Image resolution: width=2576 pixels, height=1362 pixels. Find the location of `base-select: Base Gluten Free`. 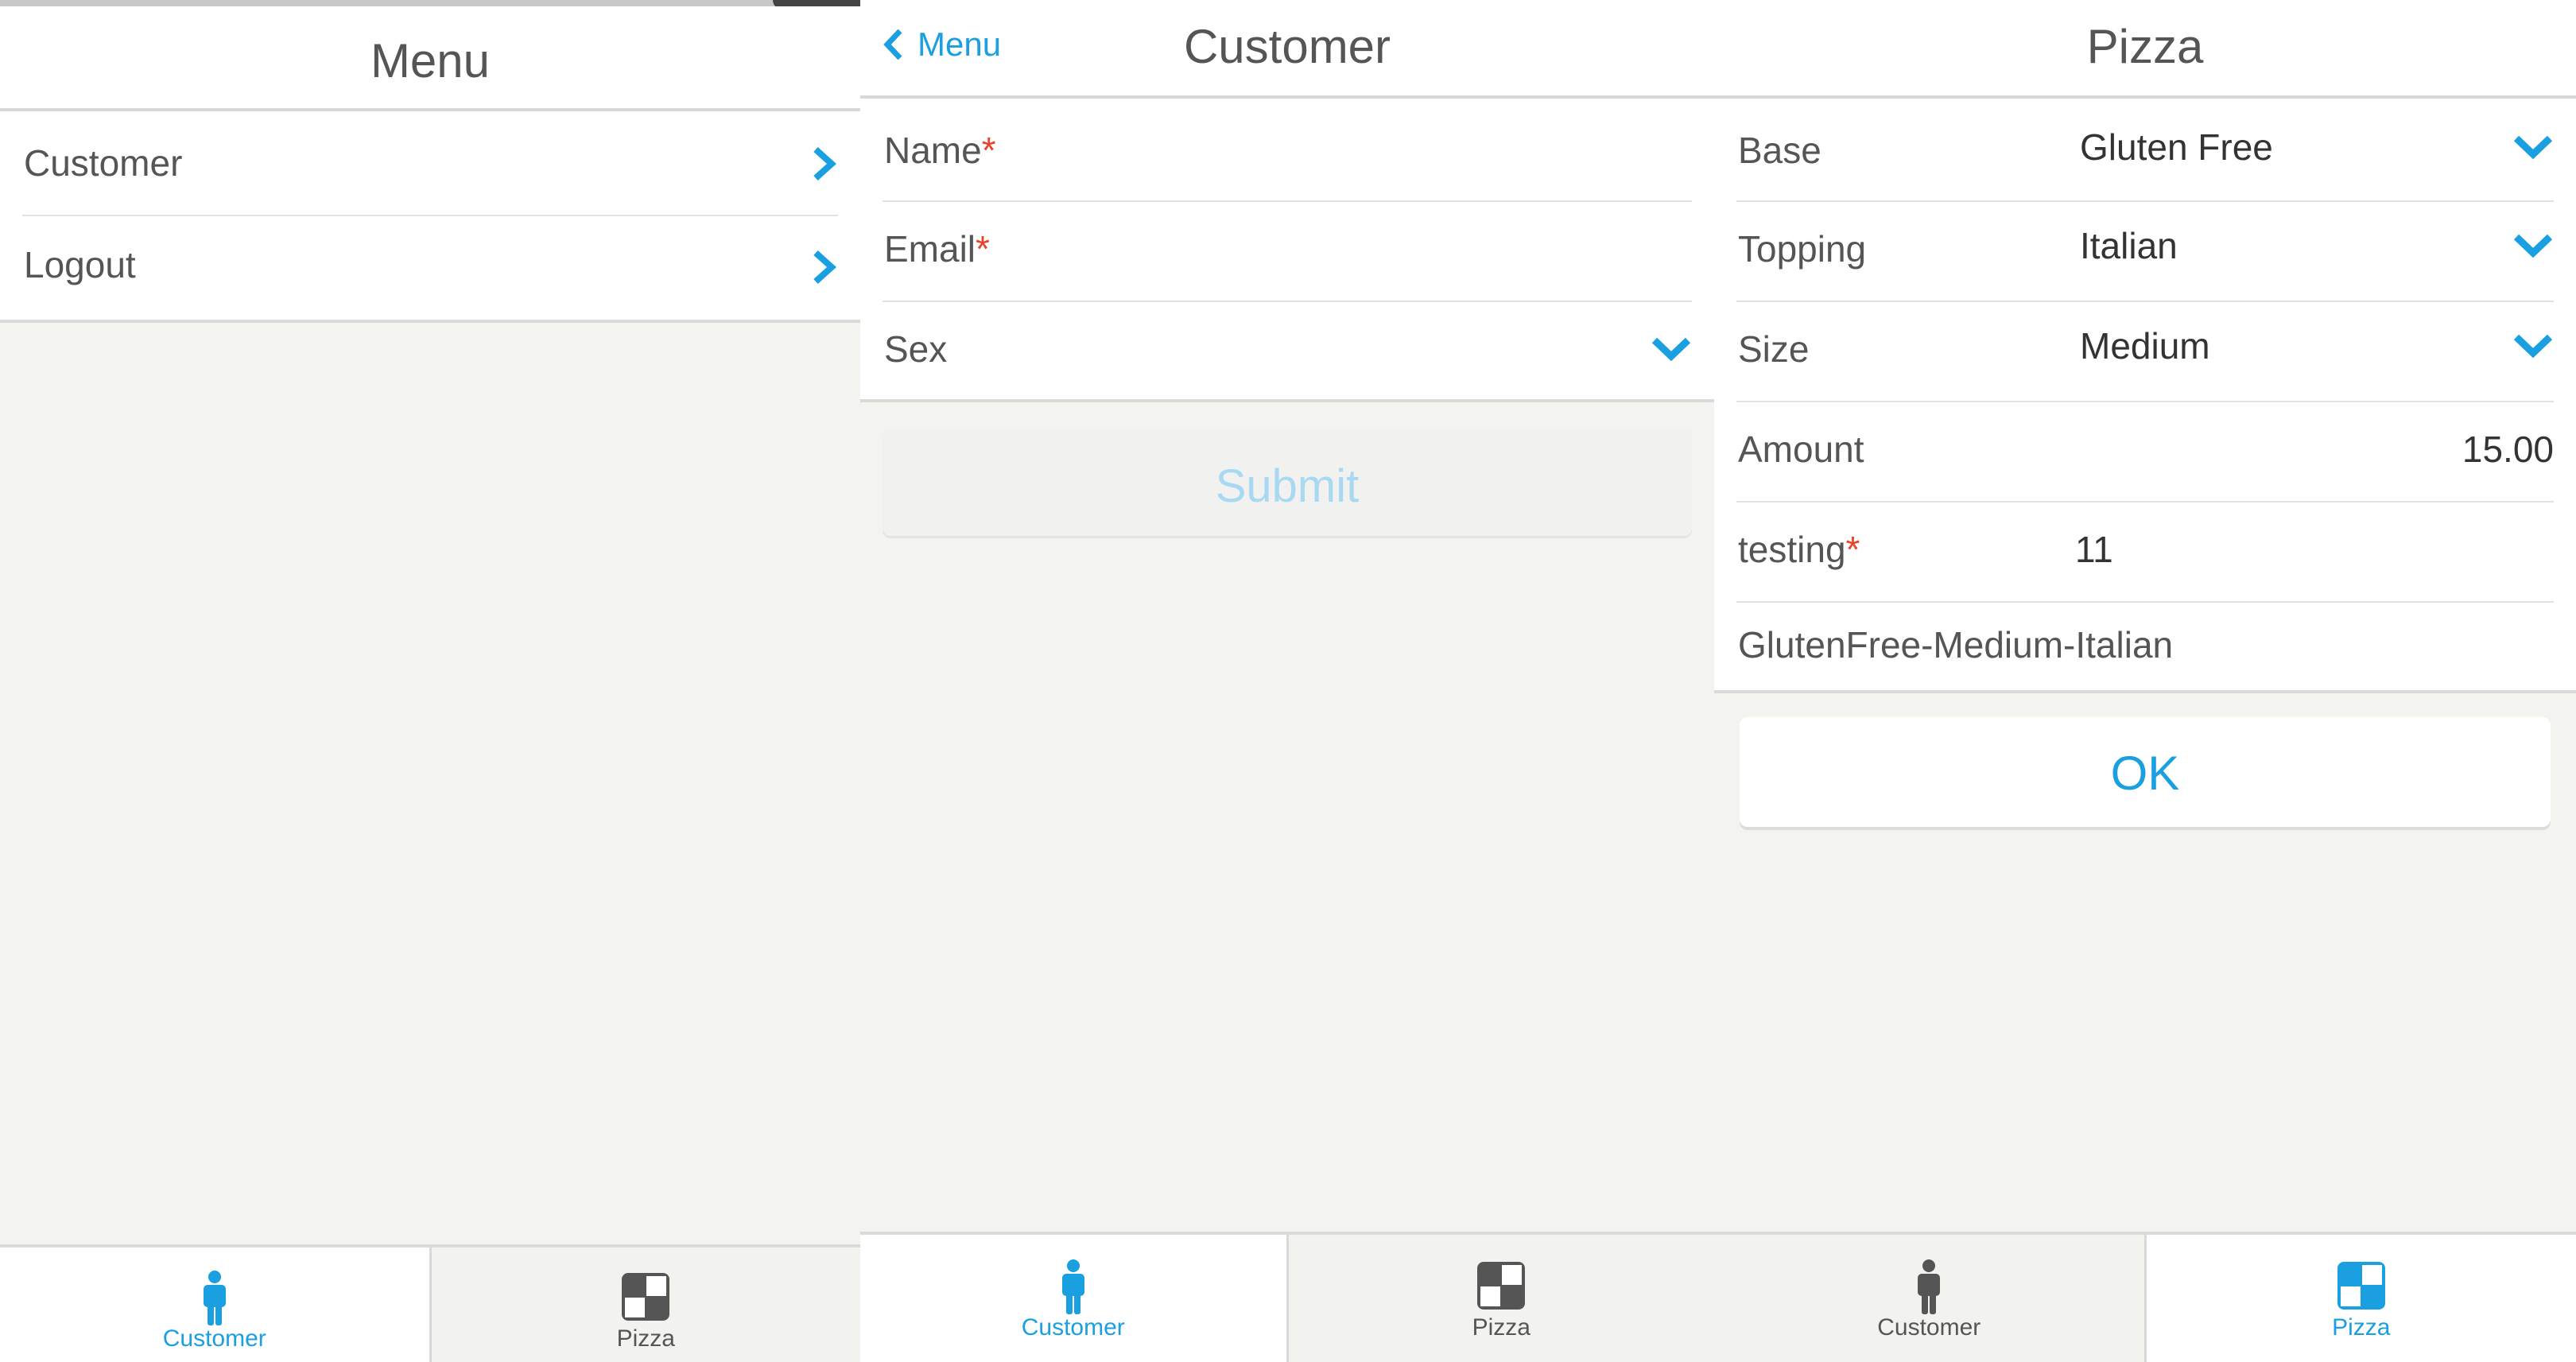

base-select: Base Gluten Free is located at coordinates (2145, 150).